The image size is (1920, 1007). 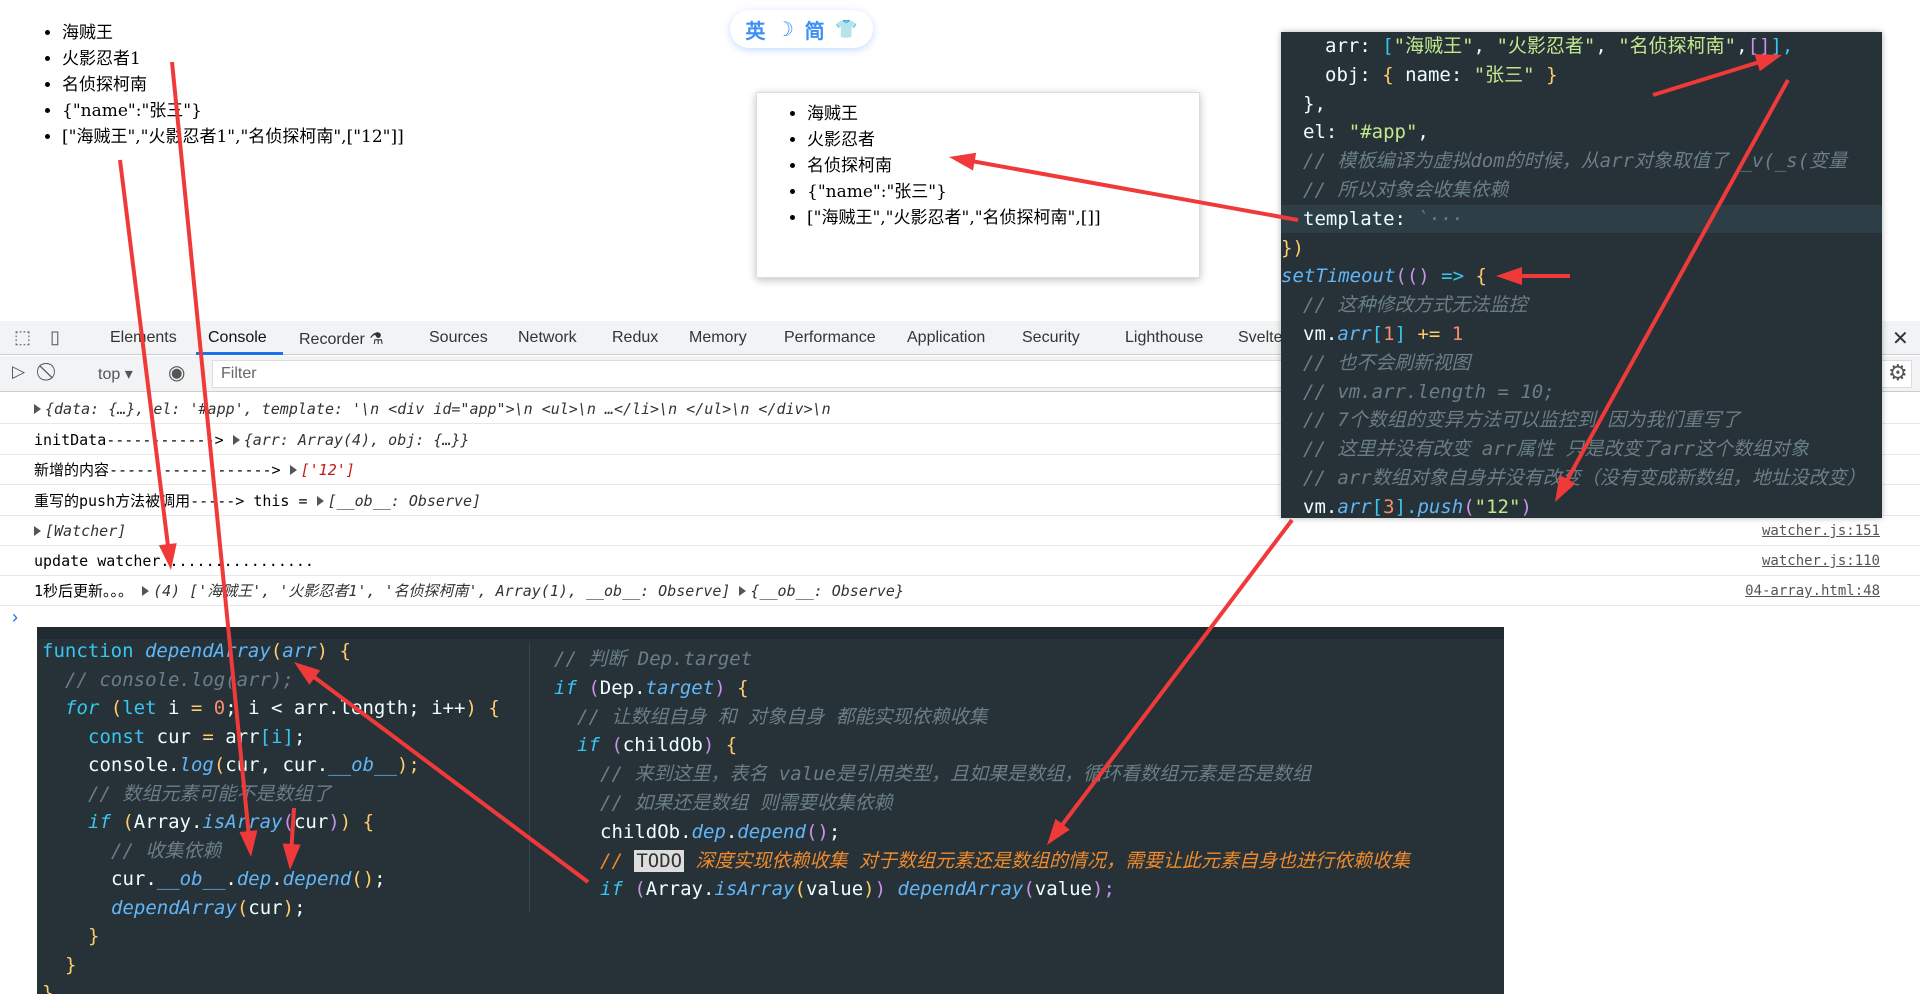 What do you see at coordinates (1164, 338) in the screenshot?
I see `tab-lighthouse: Lighthouse` at bounding box center [1164, 338].